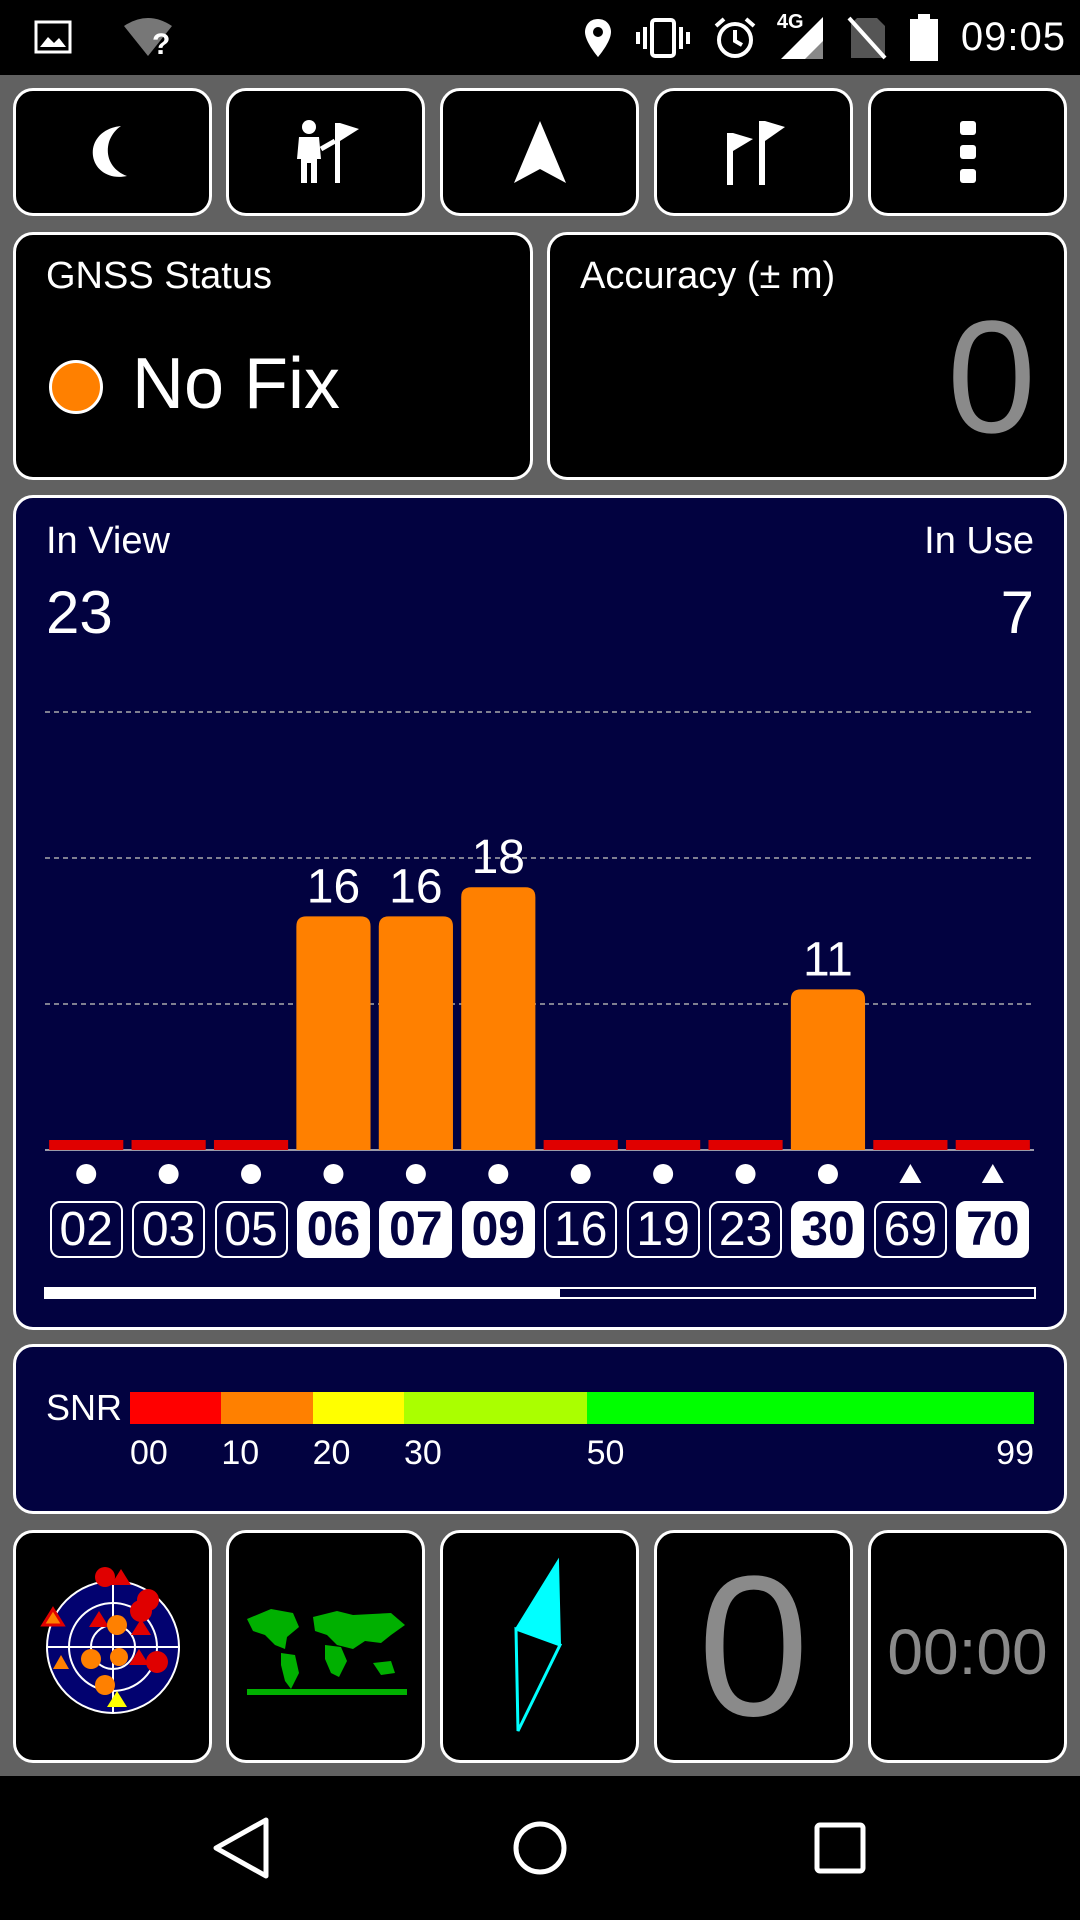  I want to click on snr-value-09: 18, so click(498, 857).